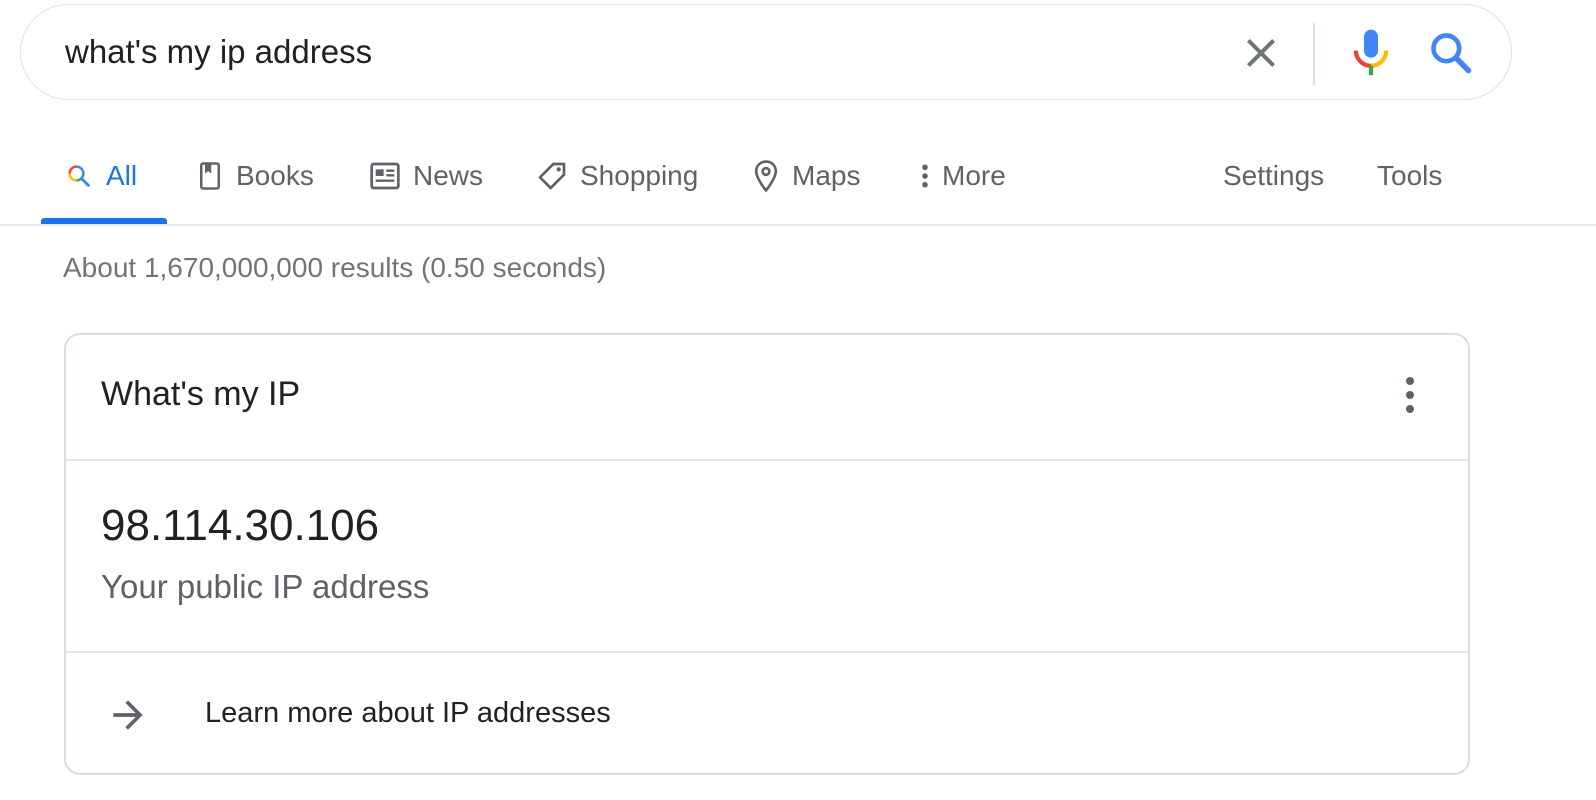 Image resolution: width=1596 pixels, height=800 pixels. I want to click on tab-books: Books, so click(255, 176).